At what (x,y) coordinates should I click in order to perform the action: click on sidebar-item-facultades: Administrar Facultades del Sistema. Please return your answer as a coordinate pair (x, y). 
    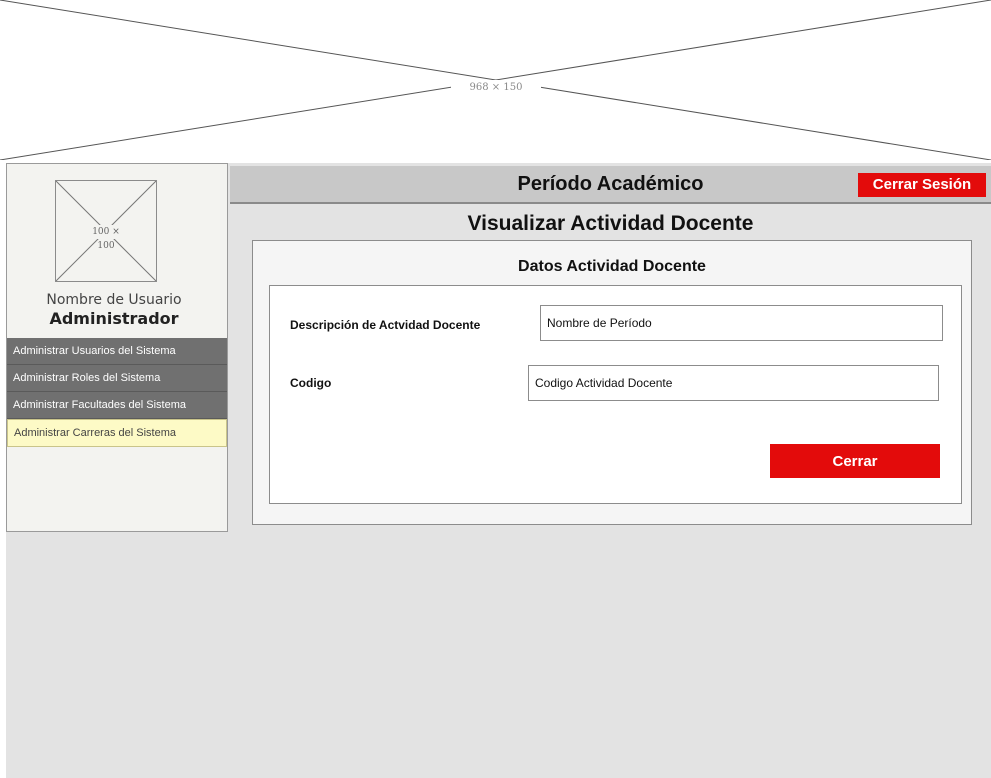
    Looking at the image, I should click on (117, 405).